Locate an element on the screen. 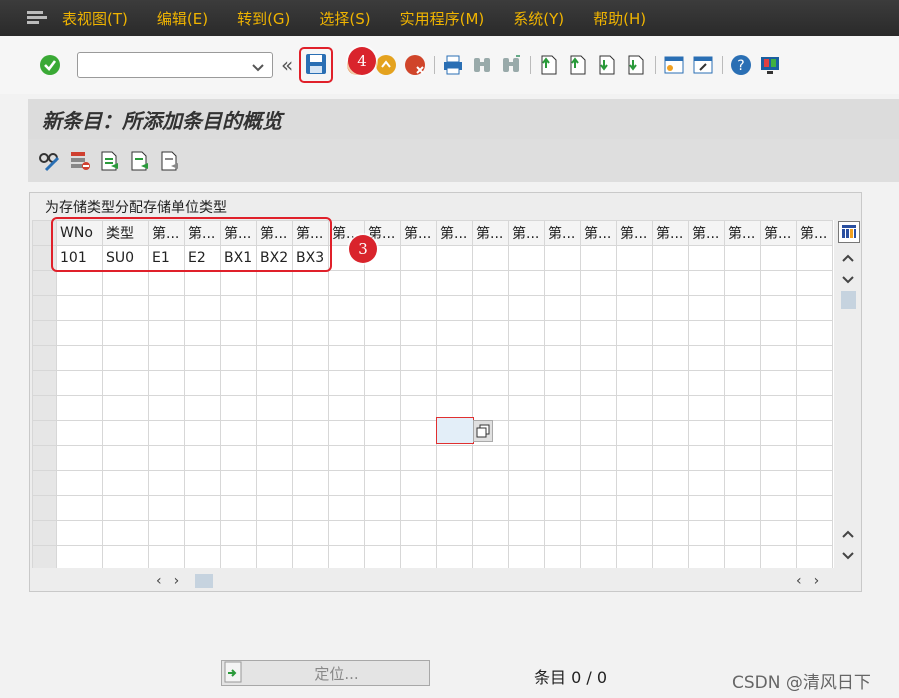 This screenshot has height=698, width=899. chevron-down-icon is located at coordinates (258, 68).